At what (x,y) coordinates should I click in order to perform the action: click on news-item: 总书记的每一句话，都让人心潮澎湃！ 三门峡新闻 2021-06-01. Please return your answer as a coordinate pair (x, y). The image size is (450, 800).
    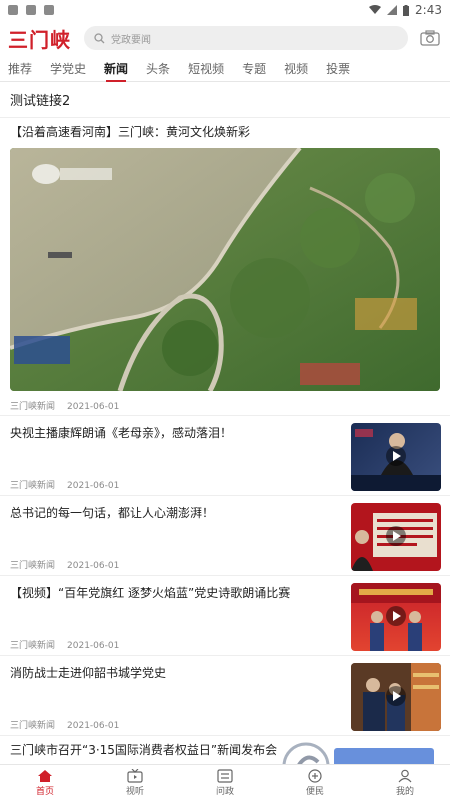
    Looking at the image, I should click on (225, 535).